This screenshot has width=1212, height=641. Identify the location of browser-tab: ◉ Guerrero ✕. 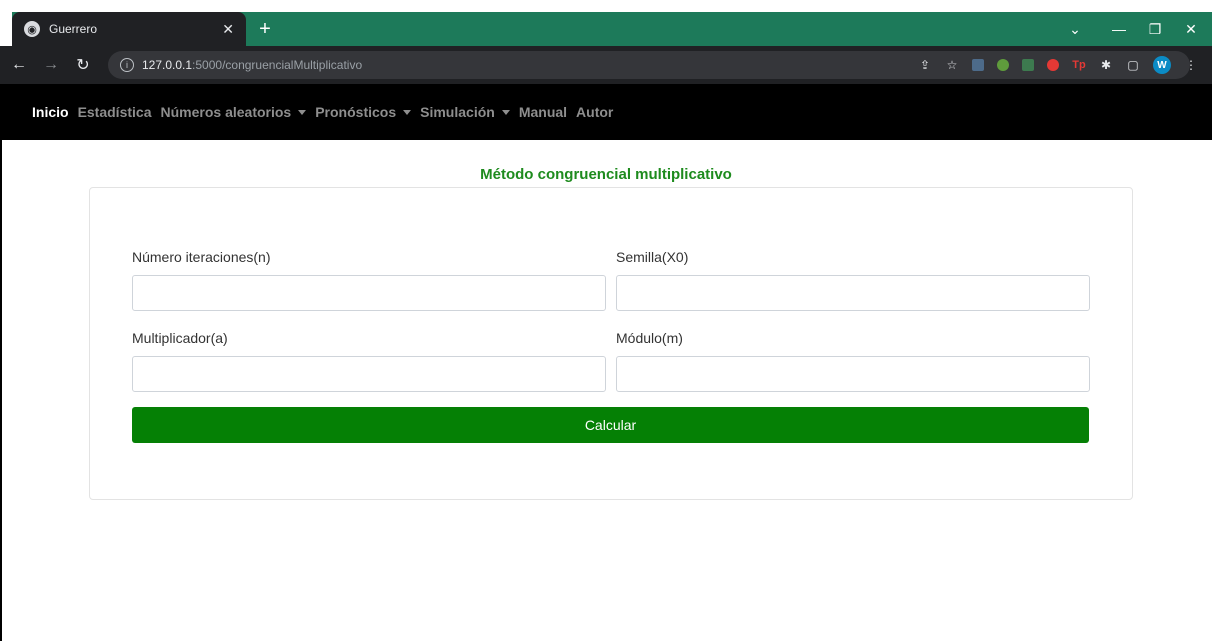
(129, 29).